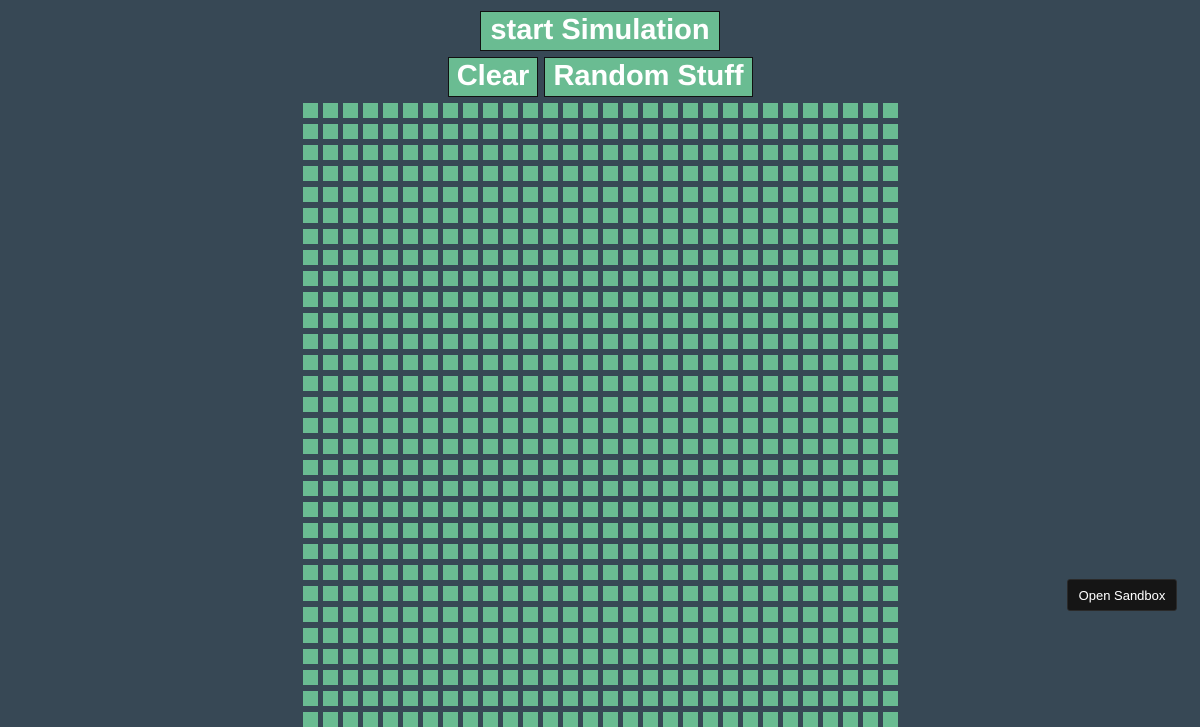 The width and height of the screenshot is (1200, 727). Describe the element at coordinates (648, 77) in the screenshot. I see `random-stuff-button: Random Stuff` at that location.